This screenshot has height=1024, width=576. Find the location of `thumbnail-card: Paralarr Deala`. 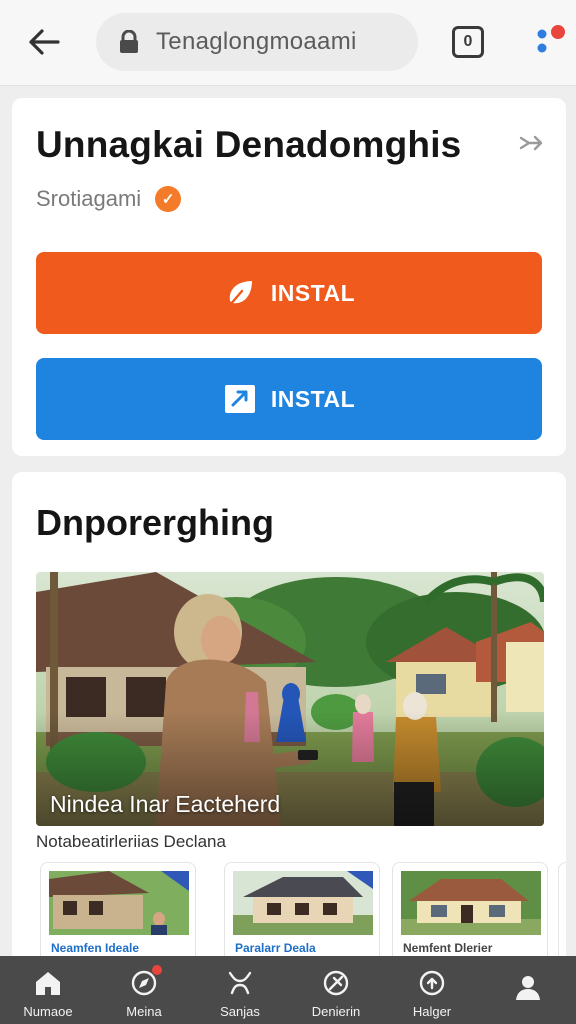

thumbnail-card: Paralarr Deala is located at coordinates (302, 912).